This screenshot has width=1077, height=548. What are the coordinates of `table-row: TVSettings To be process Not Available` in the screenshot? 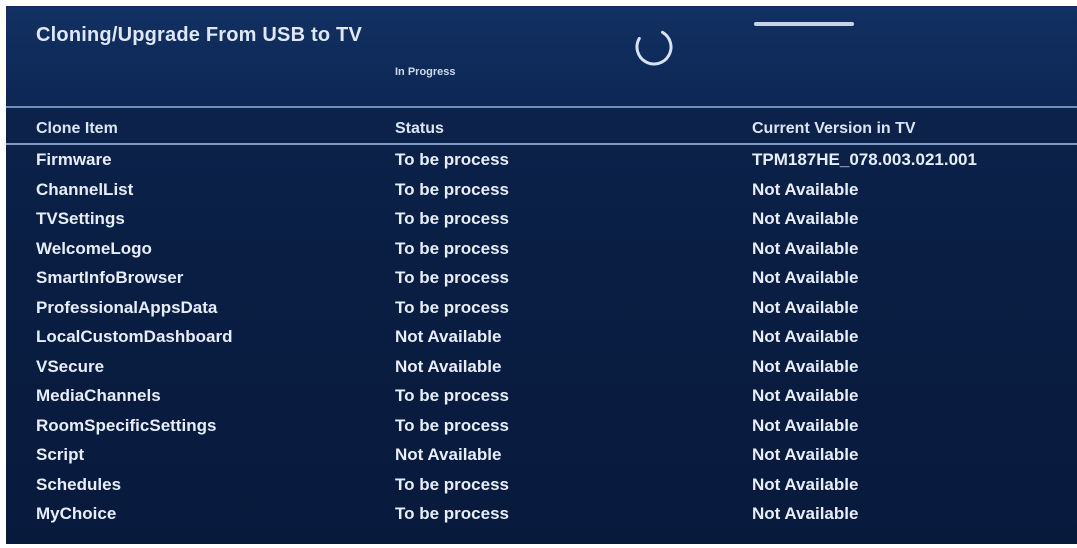 It's located at (538, 220).